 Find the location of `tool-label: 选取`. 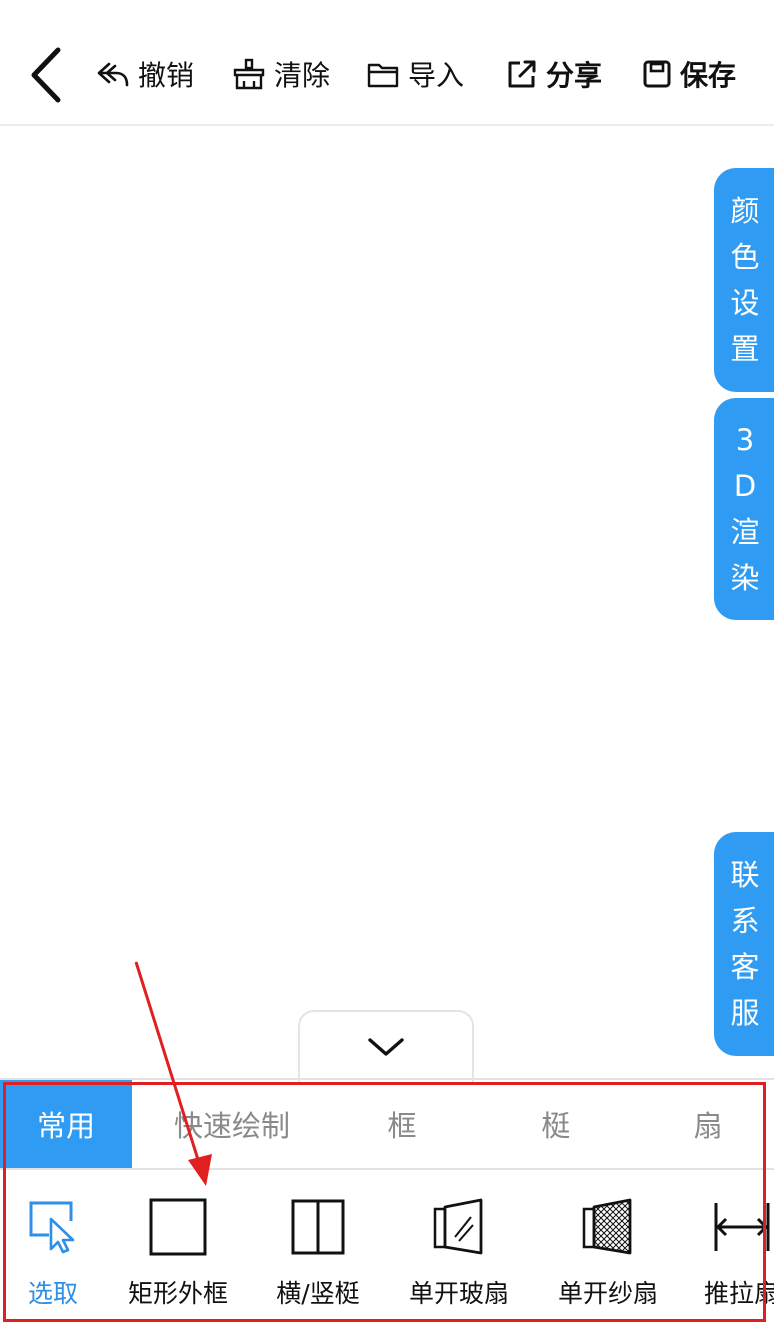

tool-label: 选取 is located at coordinates (52, 1293).